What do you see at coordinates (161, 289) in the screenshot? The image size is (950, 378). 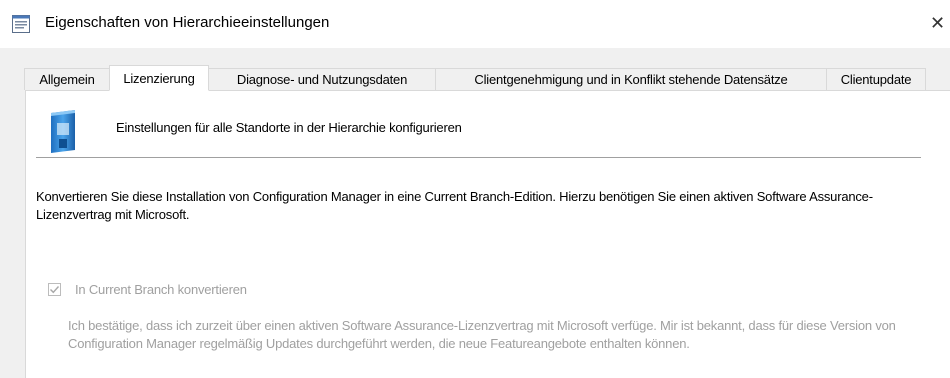 I see `convert-checkbox-label: In Current Branch konvertieren` at bounding box center [161, 289].